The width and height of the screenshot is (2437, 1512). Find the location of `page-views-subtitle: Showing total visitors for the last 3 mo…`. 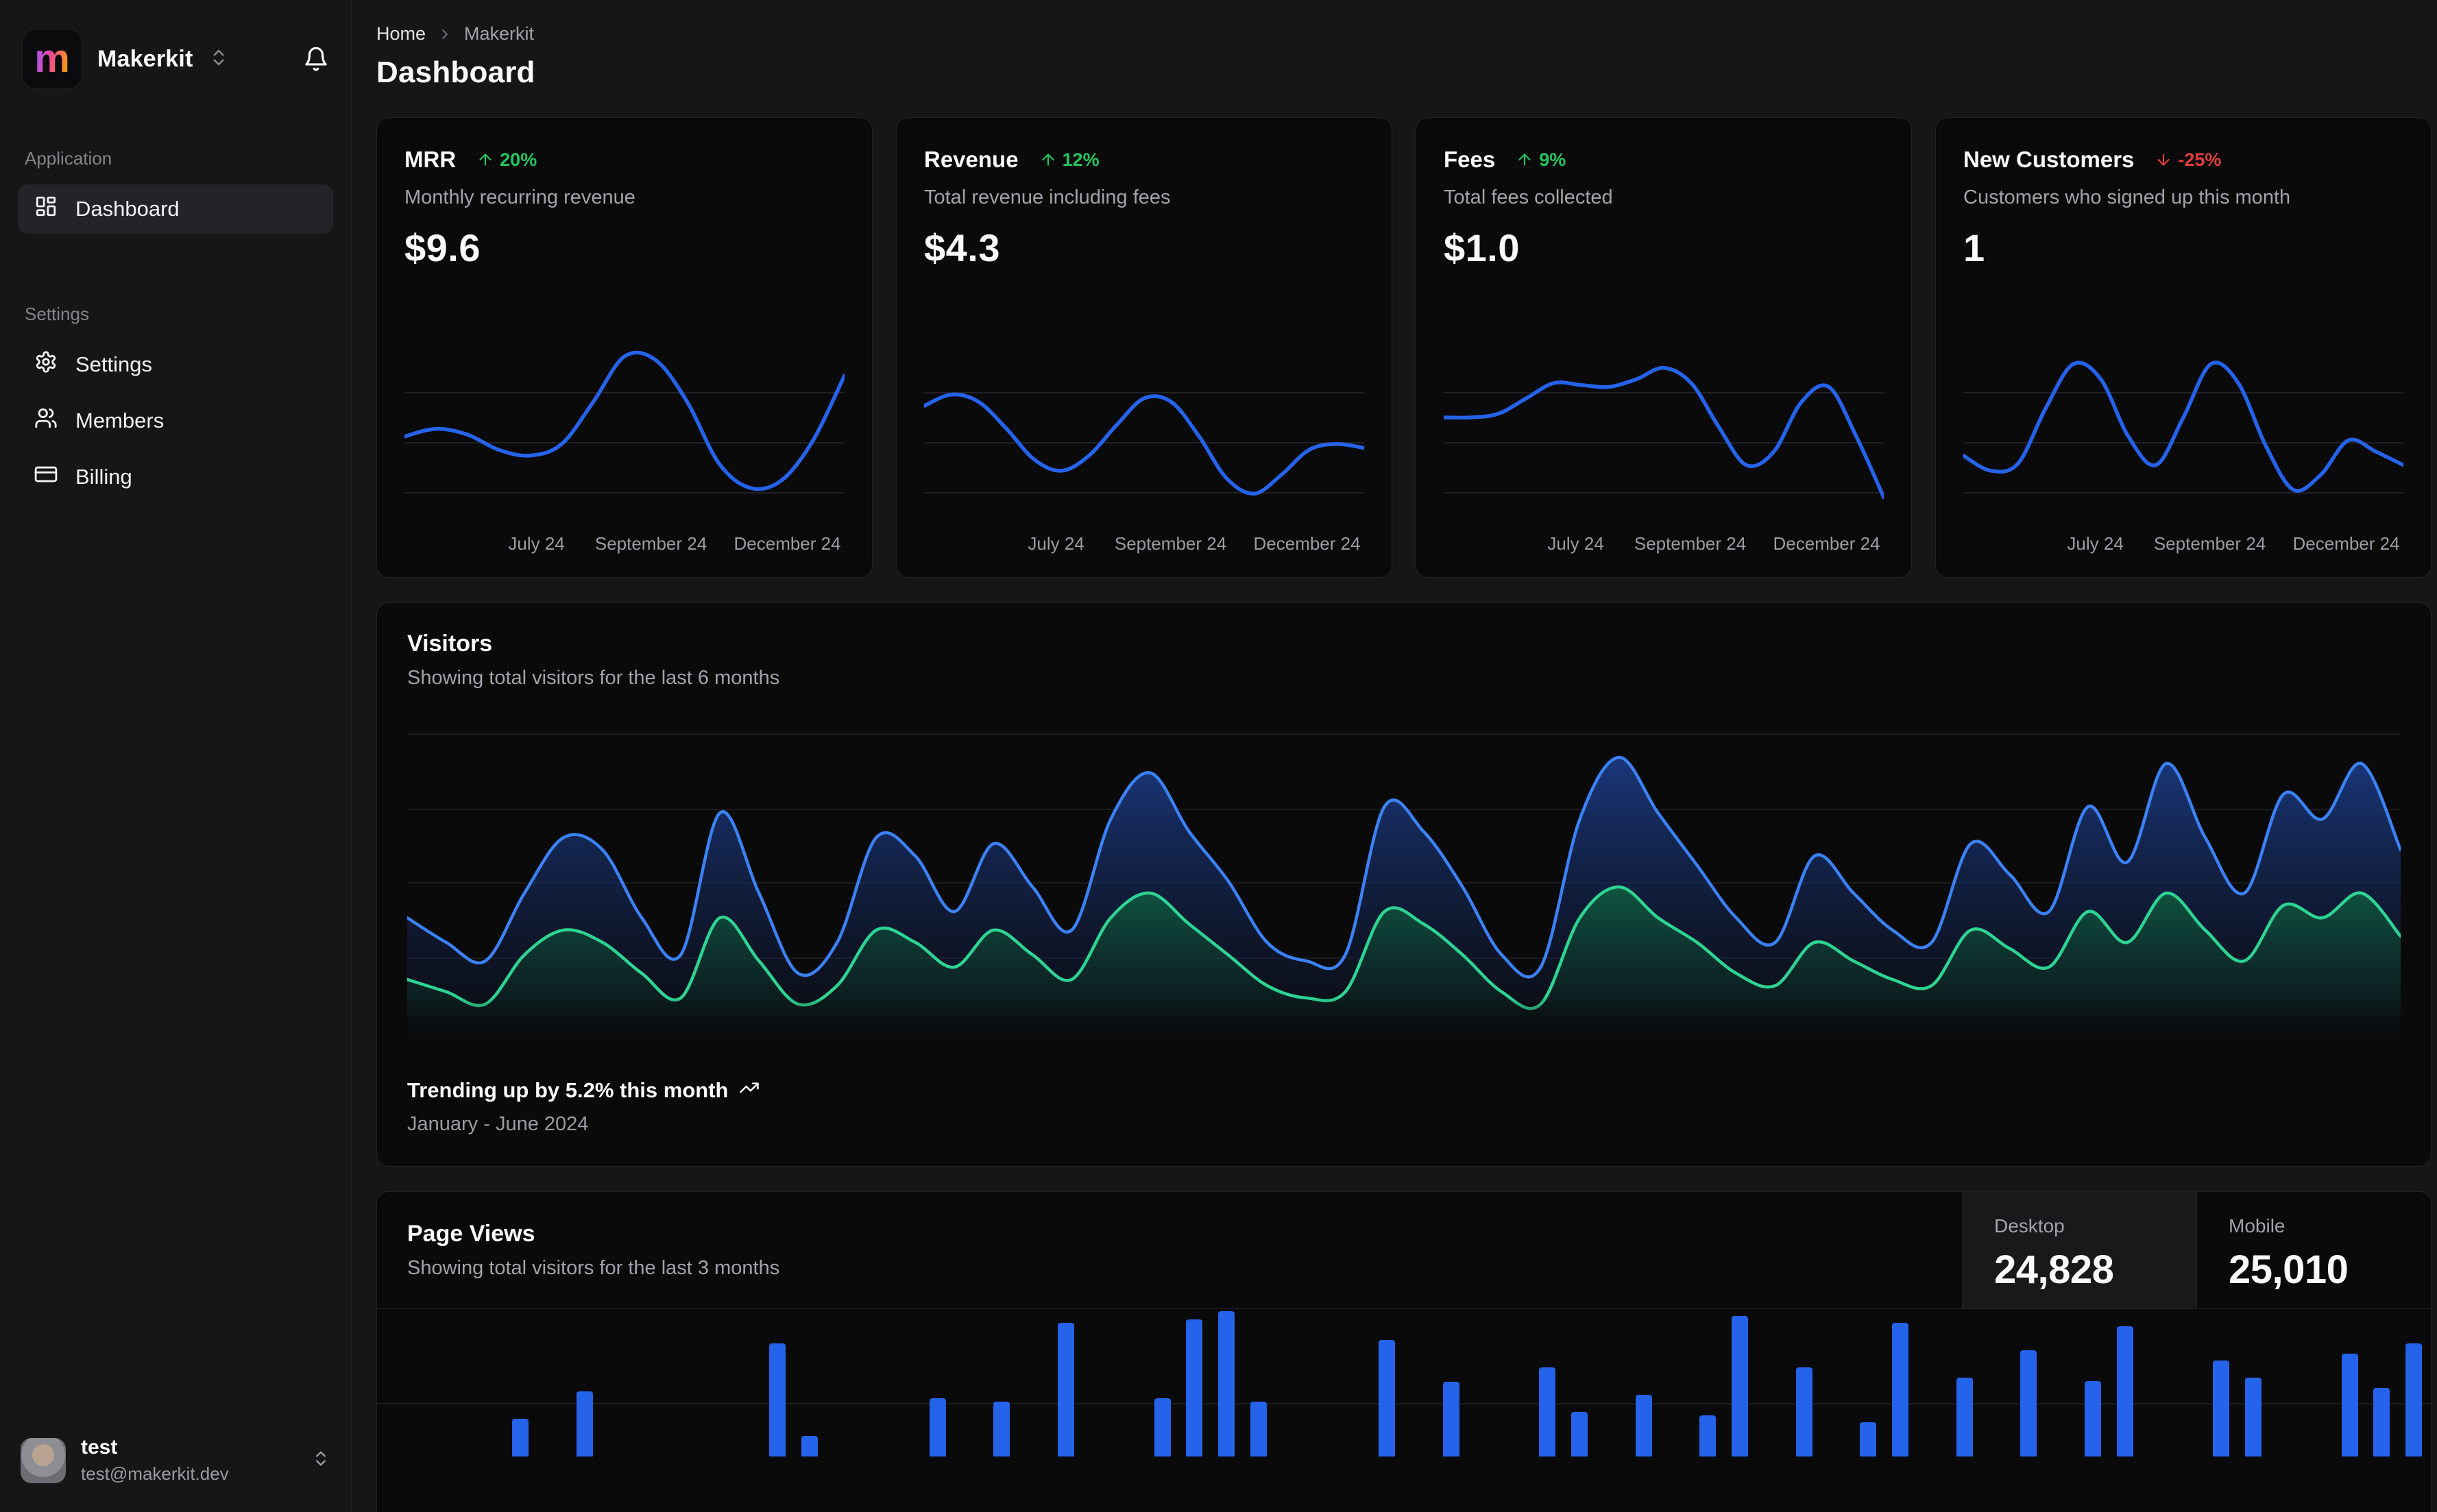

page-views-subtitle: Showing total visitors for the last 3 mo… is located at coordinates (593, 1268).